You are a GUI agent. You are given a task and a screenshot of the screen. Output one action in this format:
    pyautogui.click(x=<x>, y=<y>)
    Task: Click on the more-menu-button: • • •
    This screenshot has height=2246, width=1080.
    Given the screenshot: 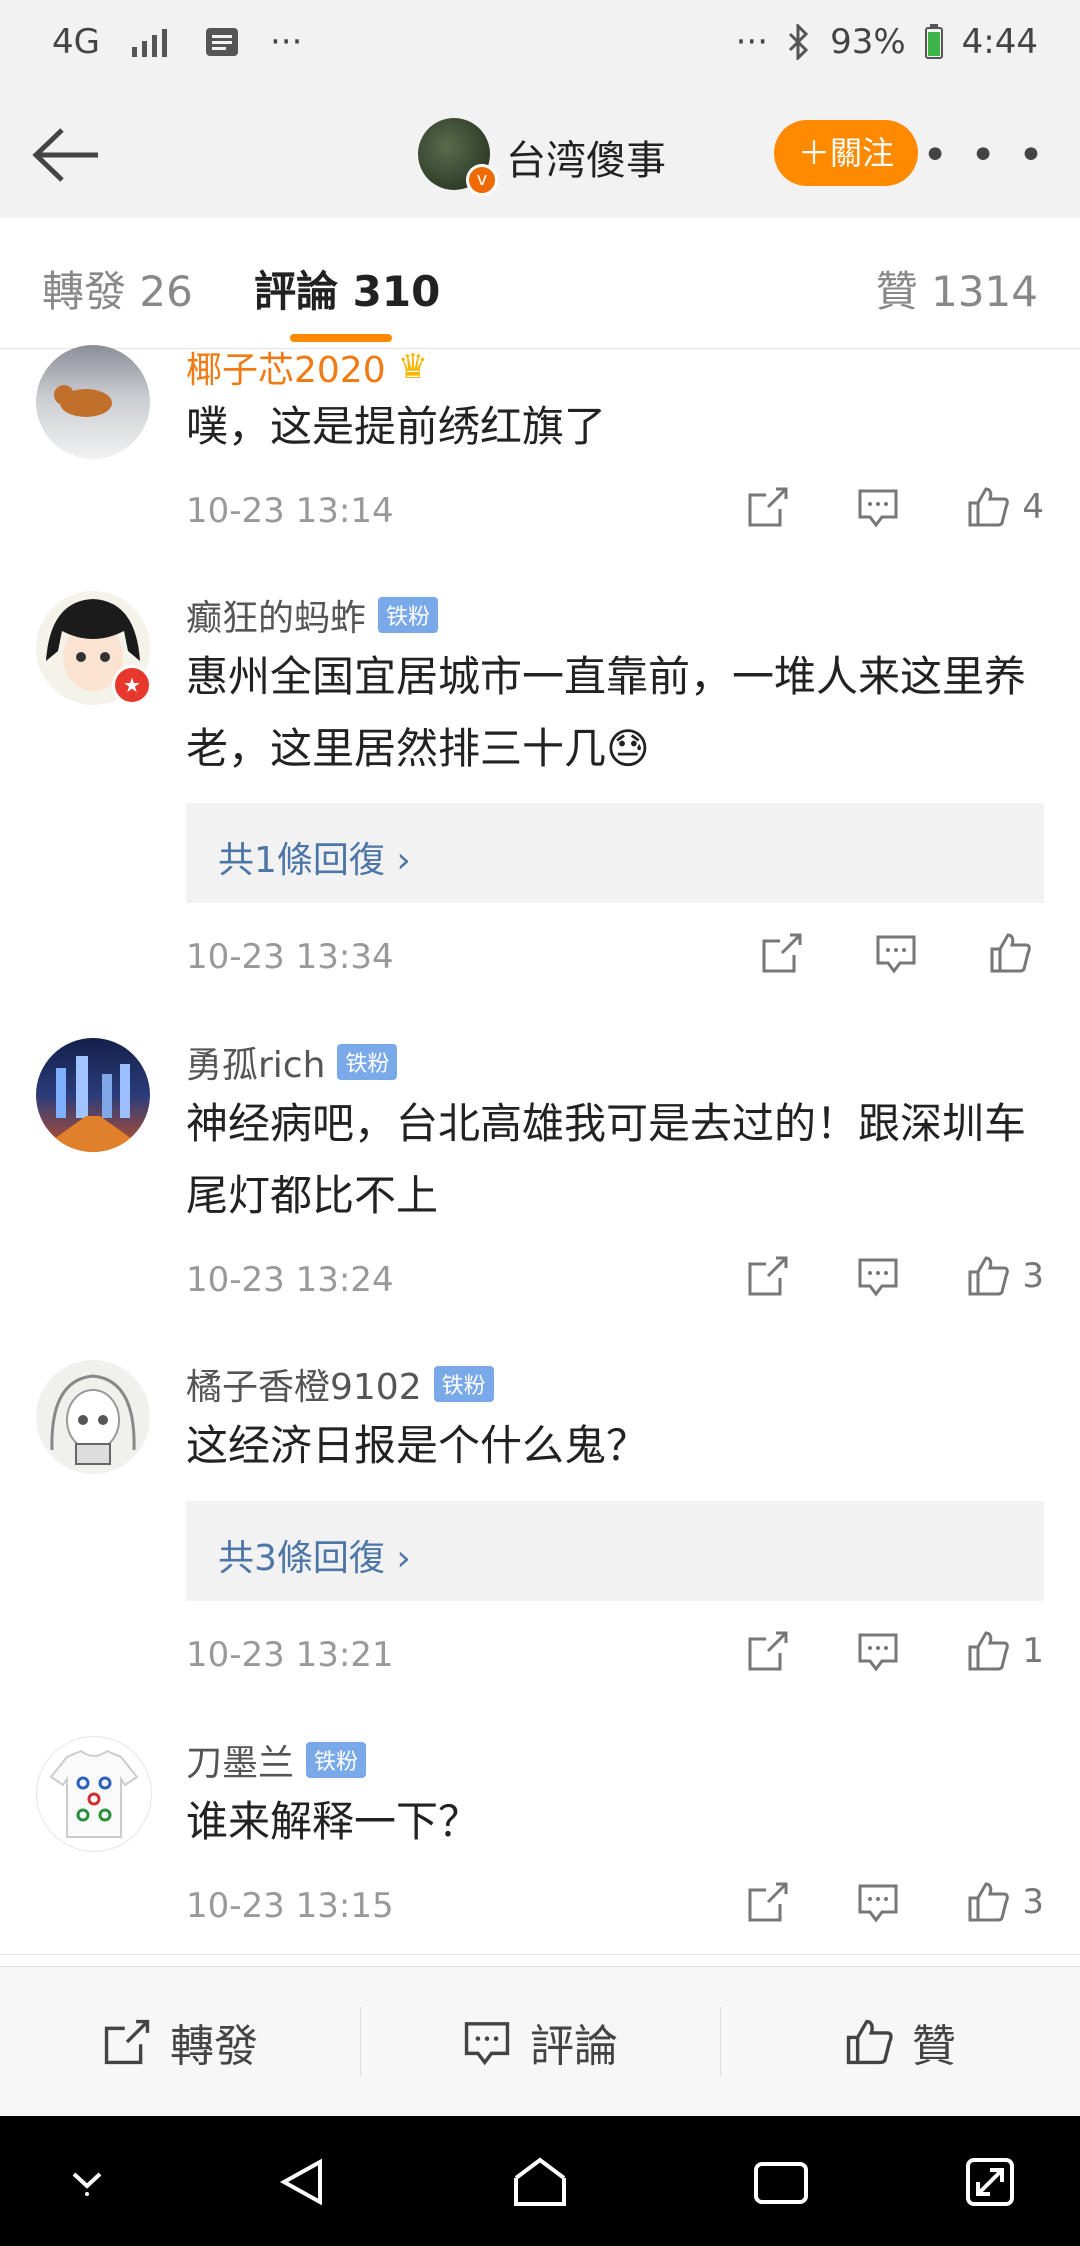 What is the action you would take?
    pyautogui.click(x=985, y=155)
    